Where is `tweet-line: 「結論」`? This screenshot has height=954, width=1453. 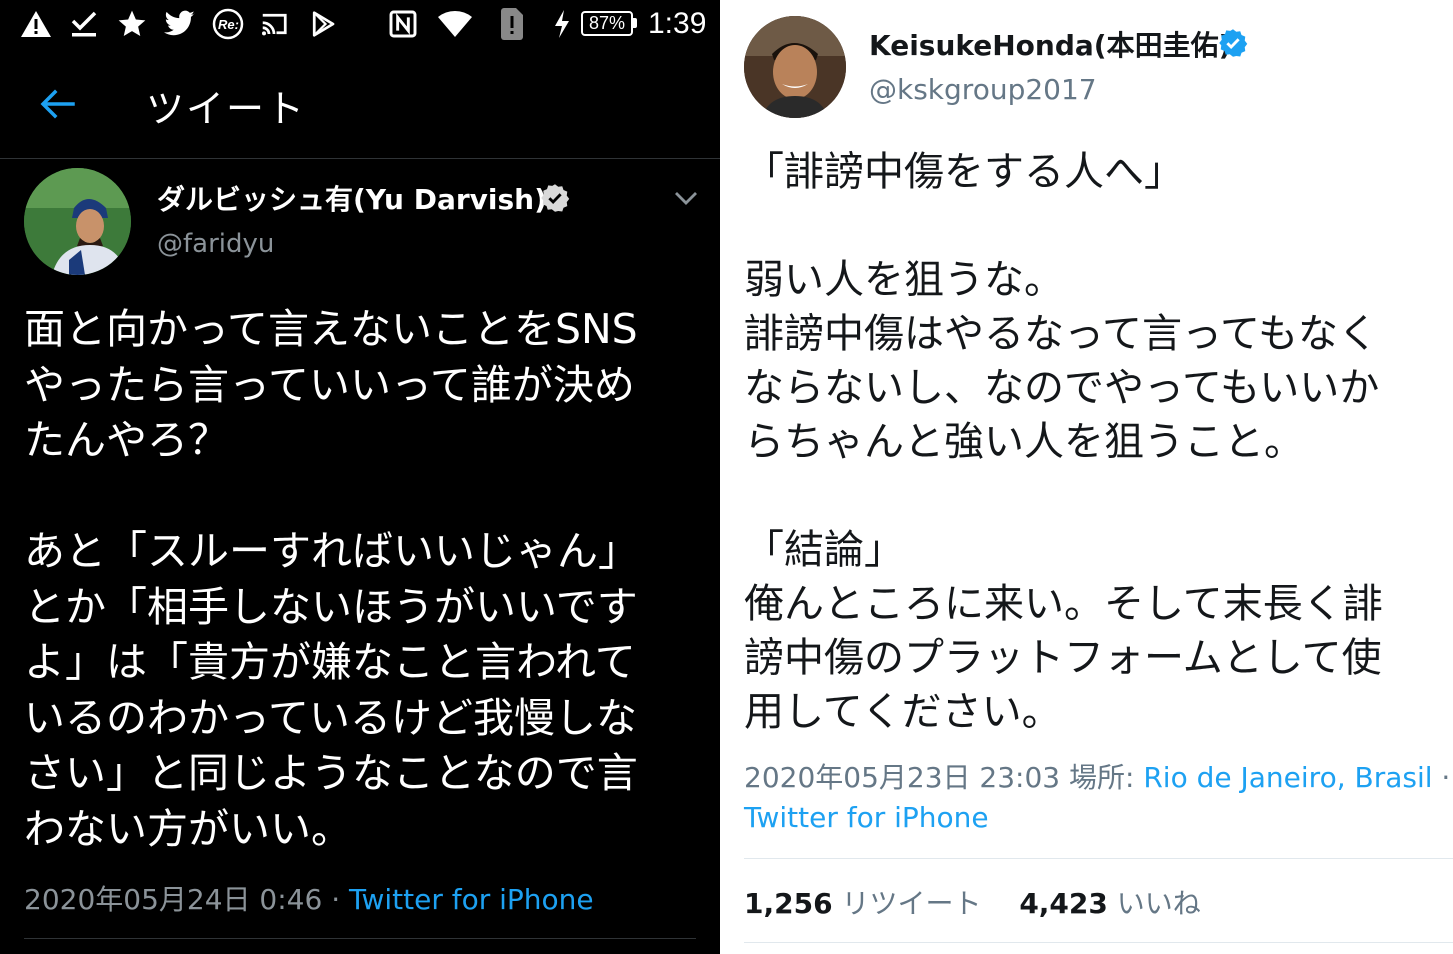
tweet-line: 「結論」 is located at coordinates (824, 550).